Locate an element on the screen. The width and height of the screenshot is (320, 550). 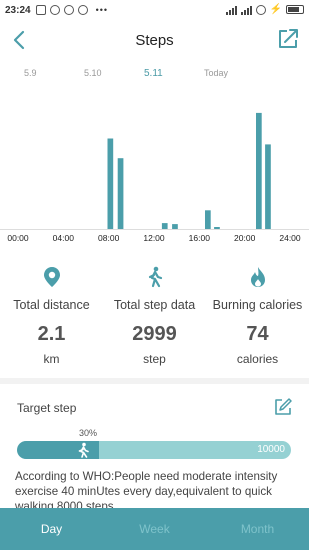
charging-icon: ⚡ is located at coordinates (275, 9).